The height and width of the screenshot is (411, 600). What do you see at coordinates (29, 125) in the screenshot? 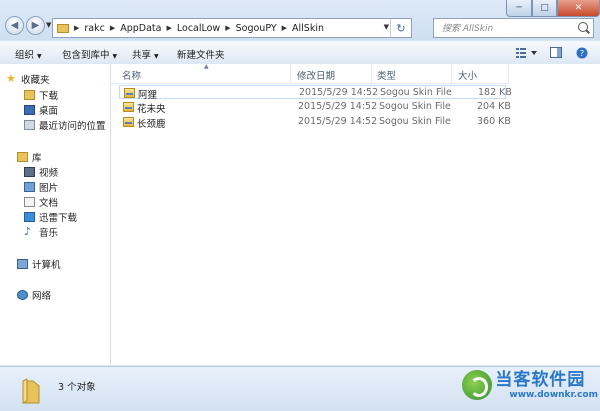
I see `recent-places-icon` at bounding box center [29, 125].